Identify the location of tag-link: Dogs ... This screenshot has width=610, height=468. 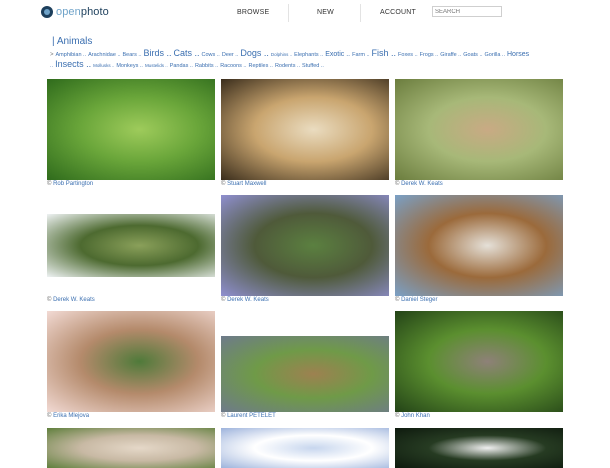
(254, 53).